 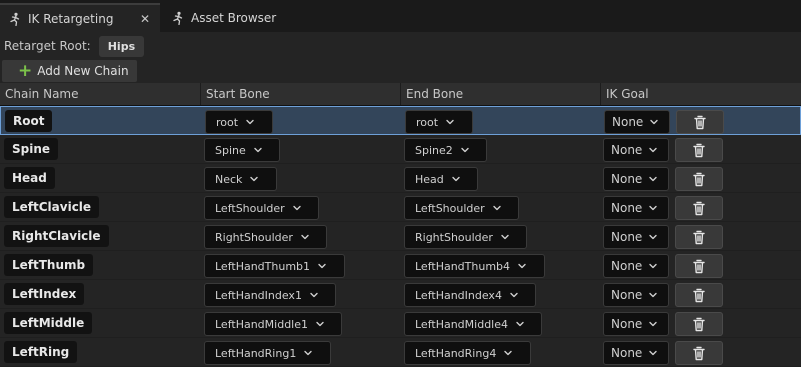 I want to click on column-header-start-bone: Start Bone, so click(x=301, y=94).